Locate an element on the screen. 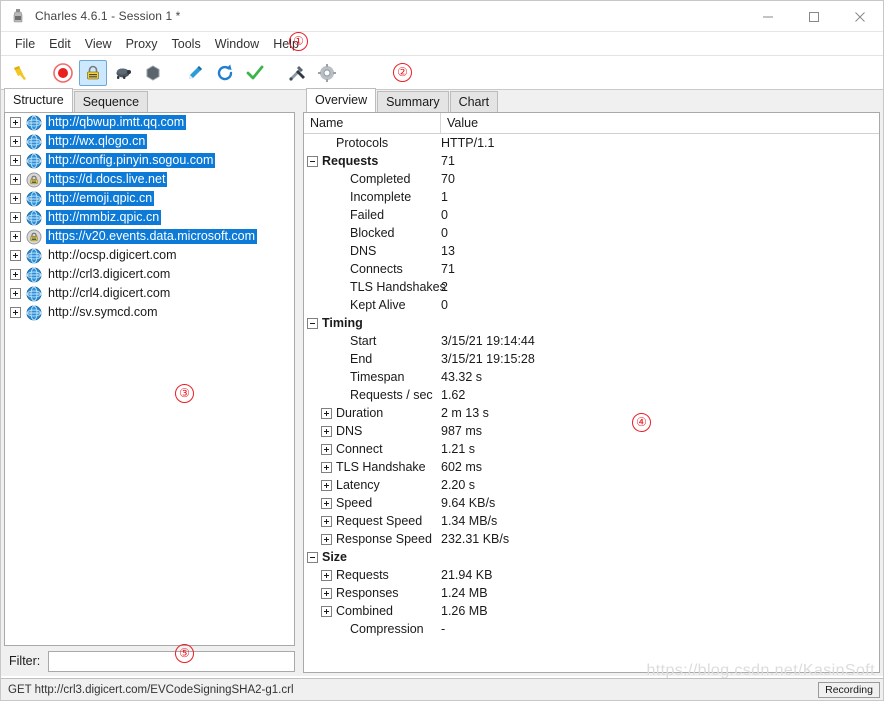 The image size is (884, 701). menu-tools: Tools is located at coordinates (186, 44).